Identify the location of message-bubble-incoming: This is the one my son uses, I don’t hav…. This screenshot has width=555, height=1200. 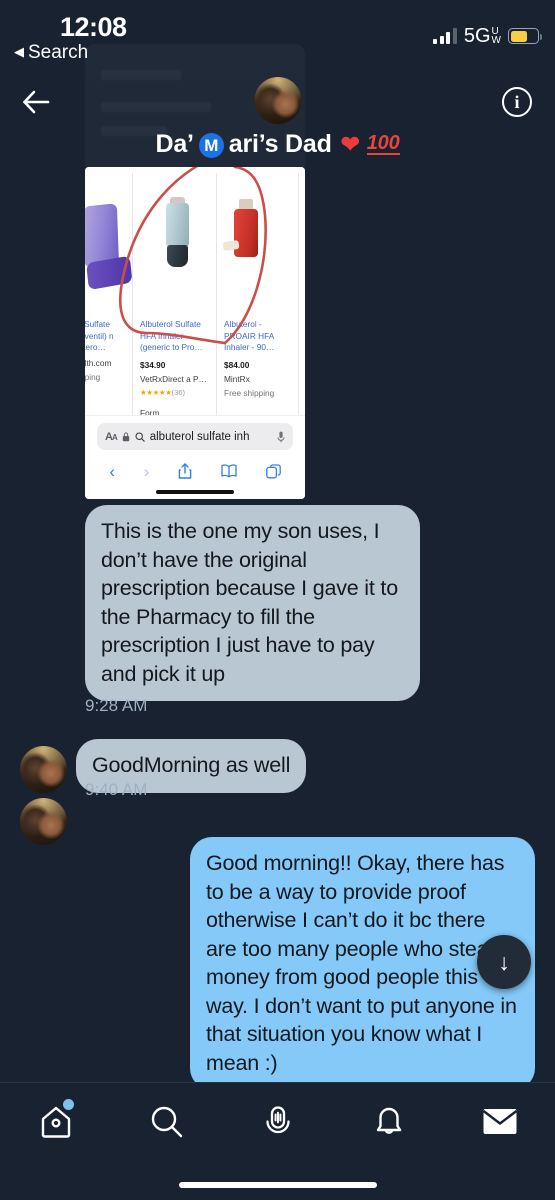
(252, 603).